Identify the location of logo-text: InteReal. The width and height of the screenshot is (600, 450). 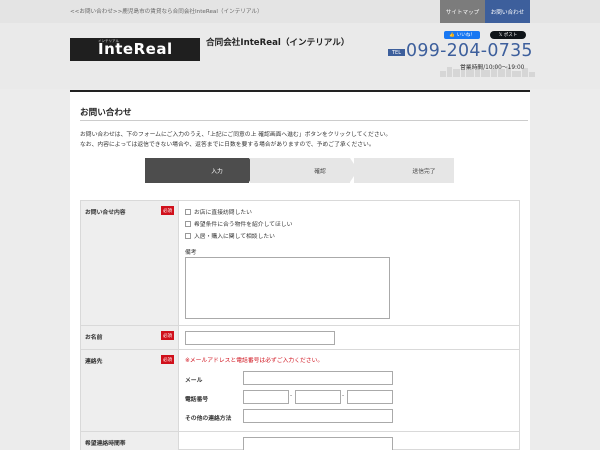
(135, 49).